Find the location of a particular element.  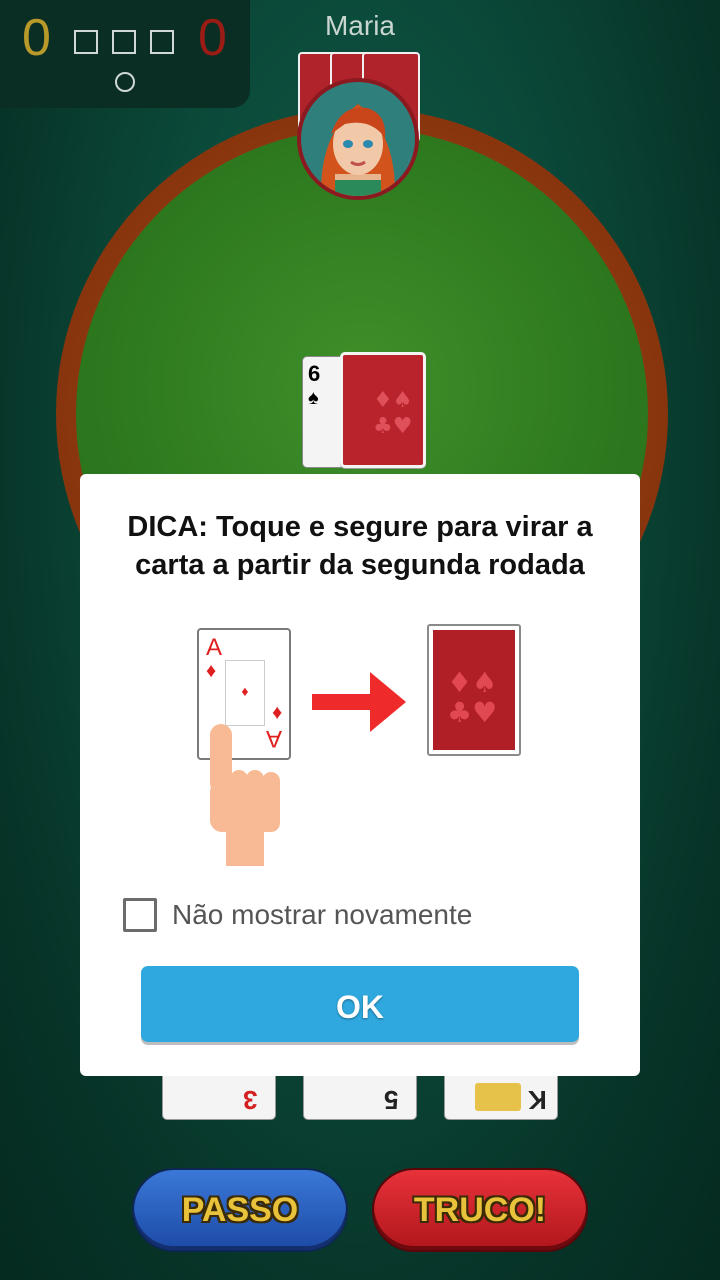

dont-show-again-checkbox is located at coordinates (140, 915).